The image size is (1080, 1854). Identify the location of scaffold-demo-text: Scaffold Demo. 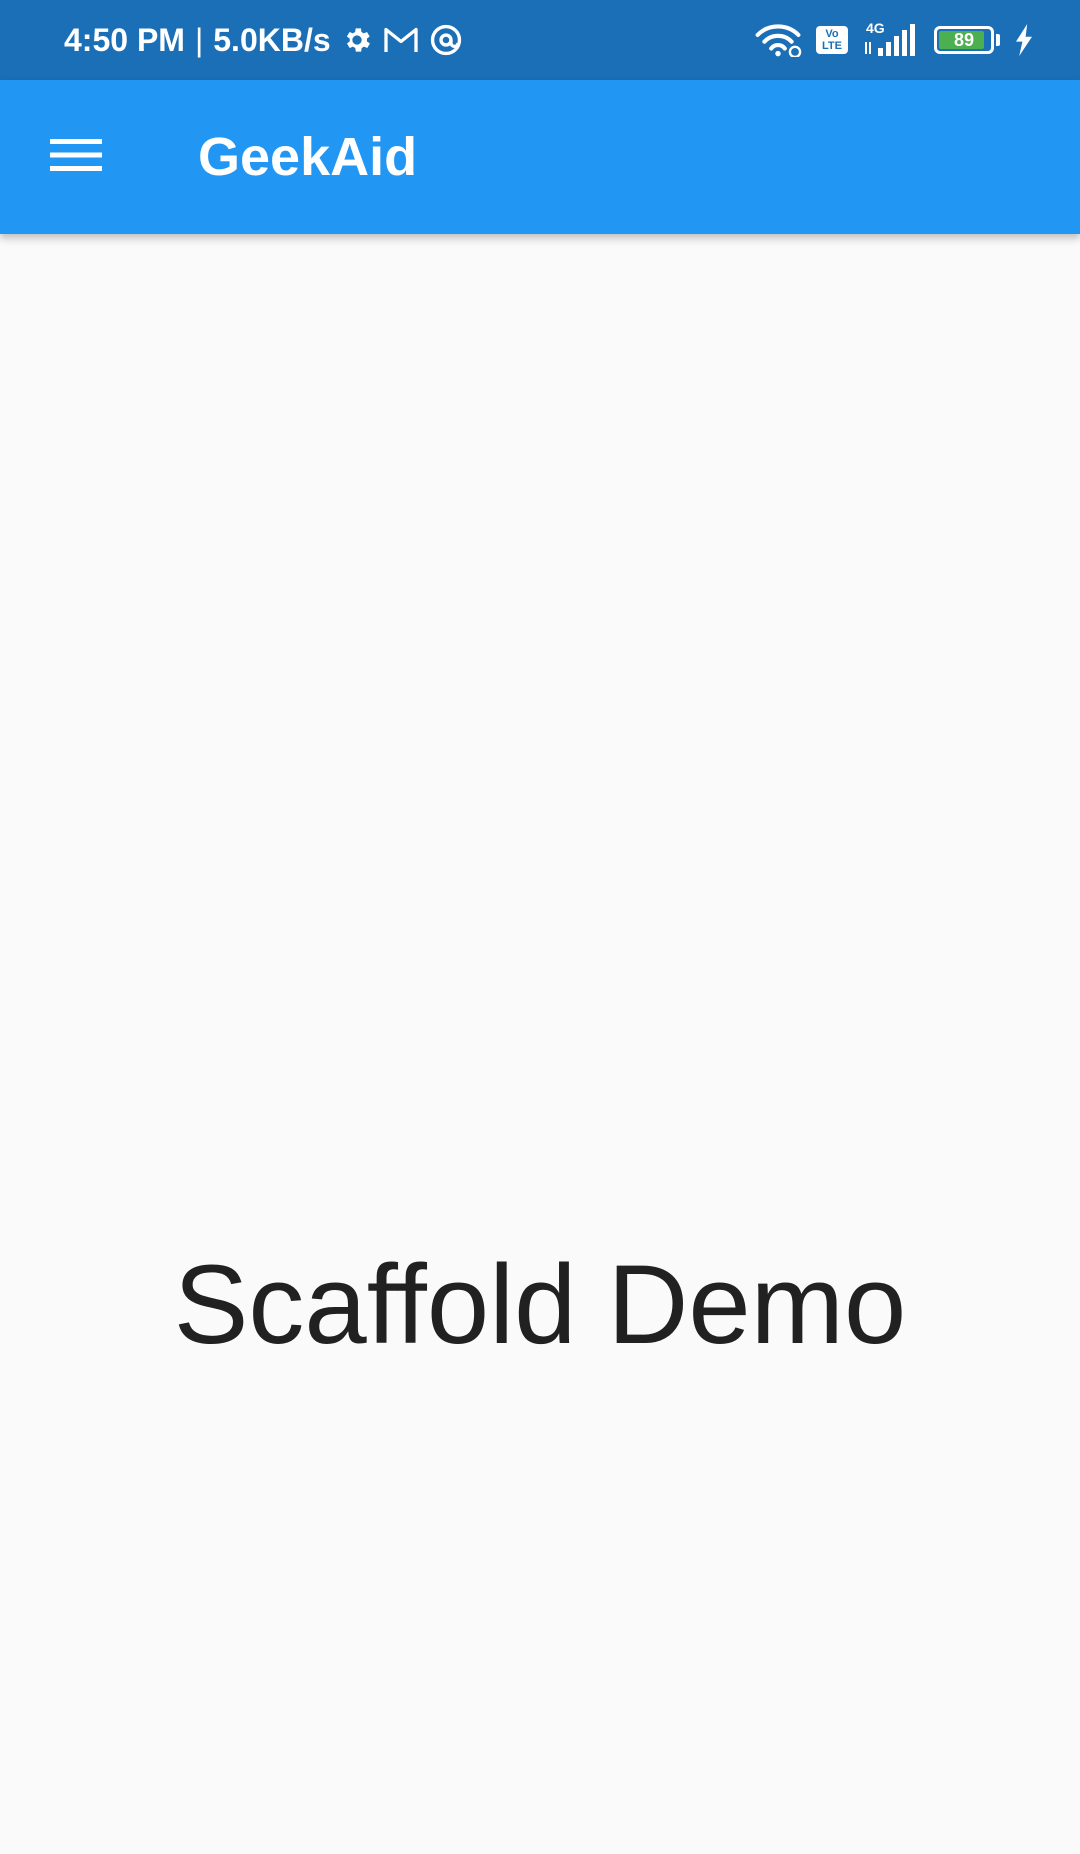
(540, 1304).